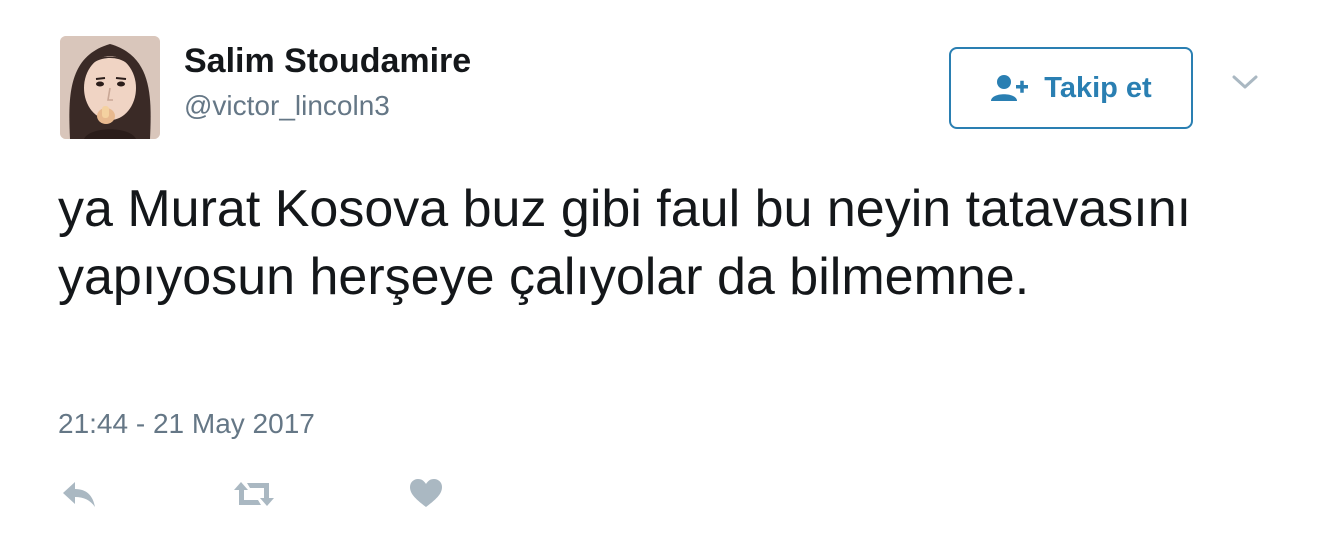 The width and height of the screenshot is (1326, 555). Describe the element at coordinates (287, 106) in the screenshot. I see `user-handle: @victor_lincoln3` at that location.